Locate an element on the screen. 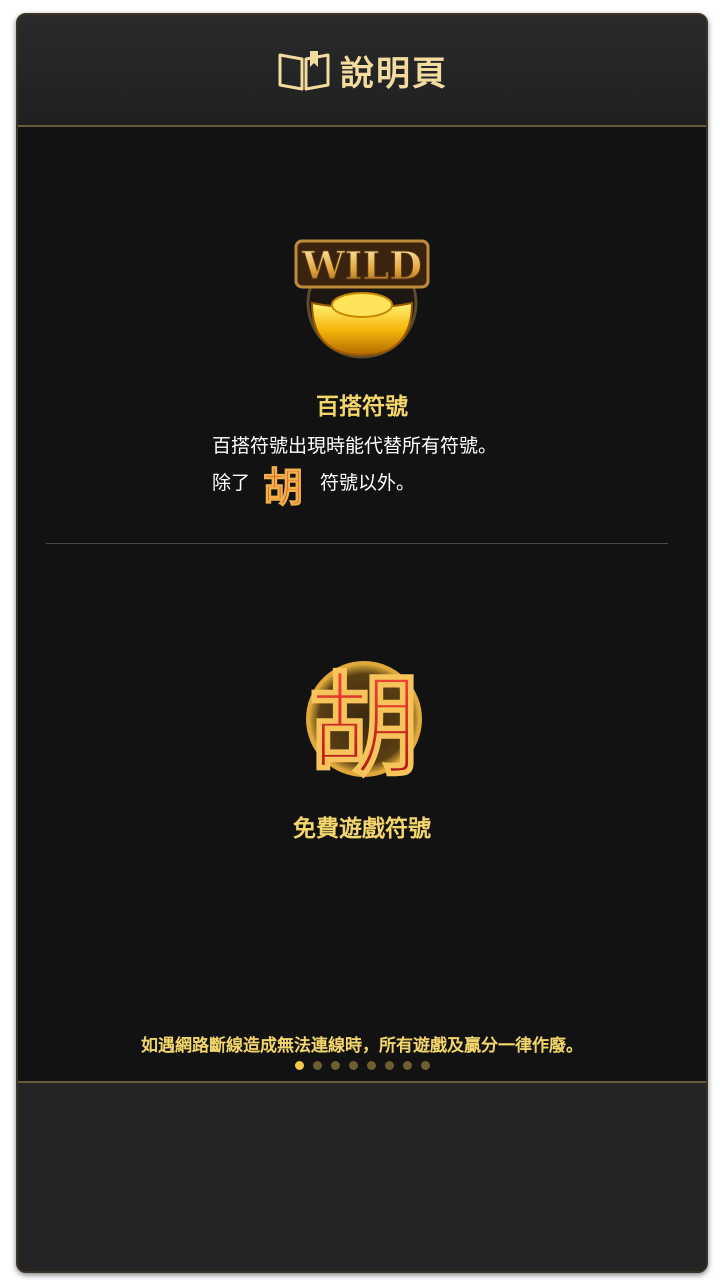 This screenshot has height=1280, width=720. section-divider is located at coordinates (357, 543).